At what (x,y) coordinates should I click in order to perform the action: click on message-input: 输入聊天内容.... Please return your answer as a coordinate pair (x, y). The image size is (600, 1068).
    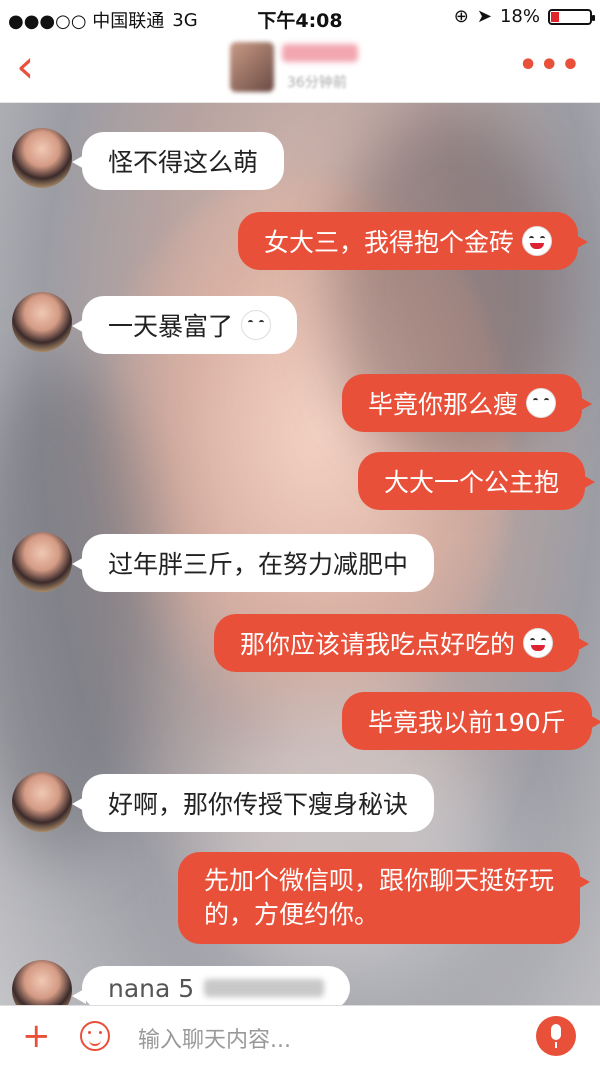
    Looking at the image, I should click on (214, 1038).